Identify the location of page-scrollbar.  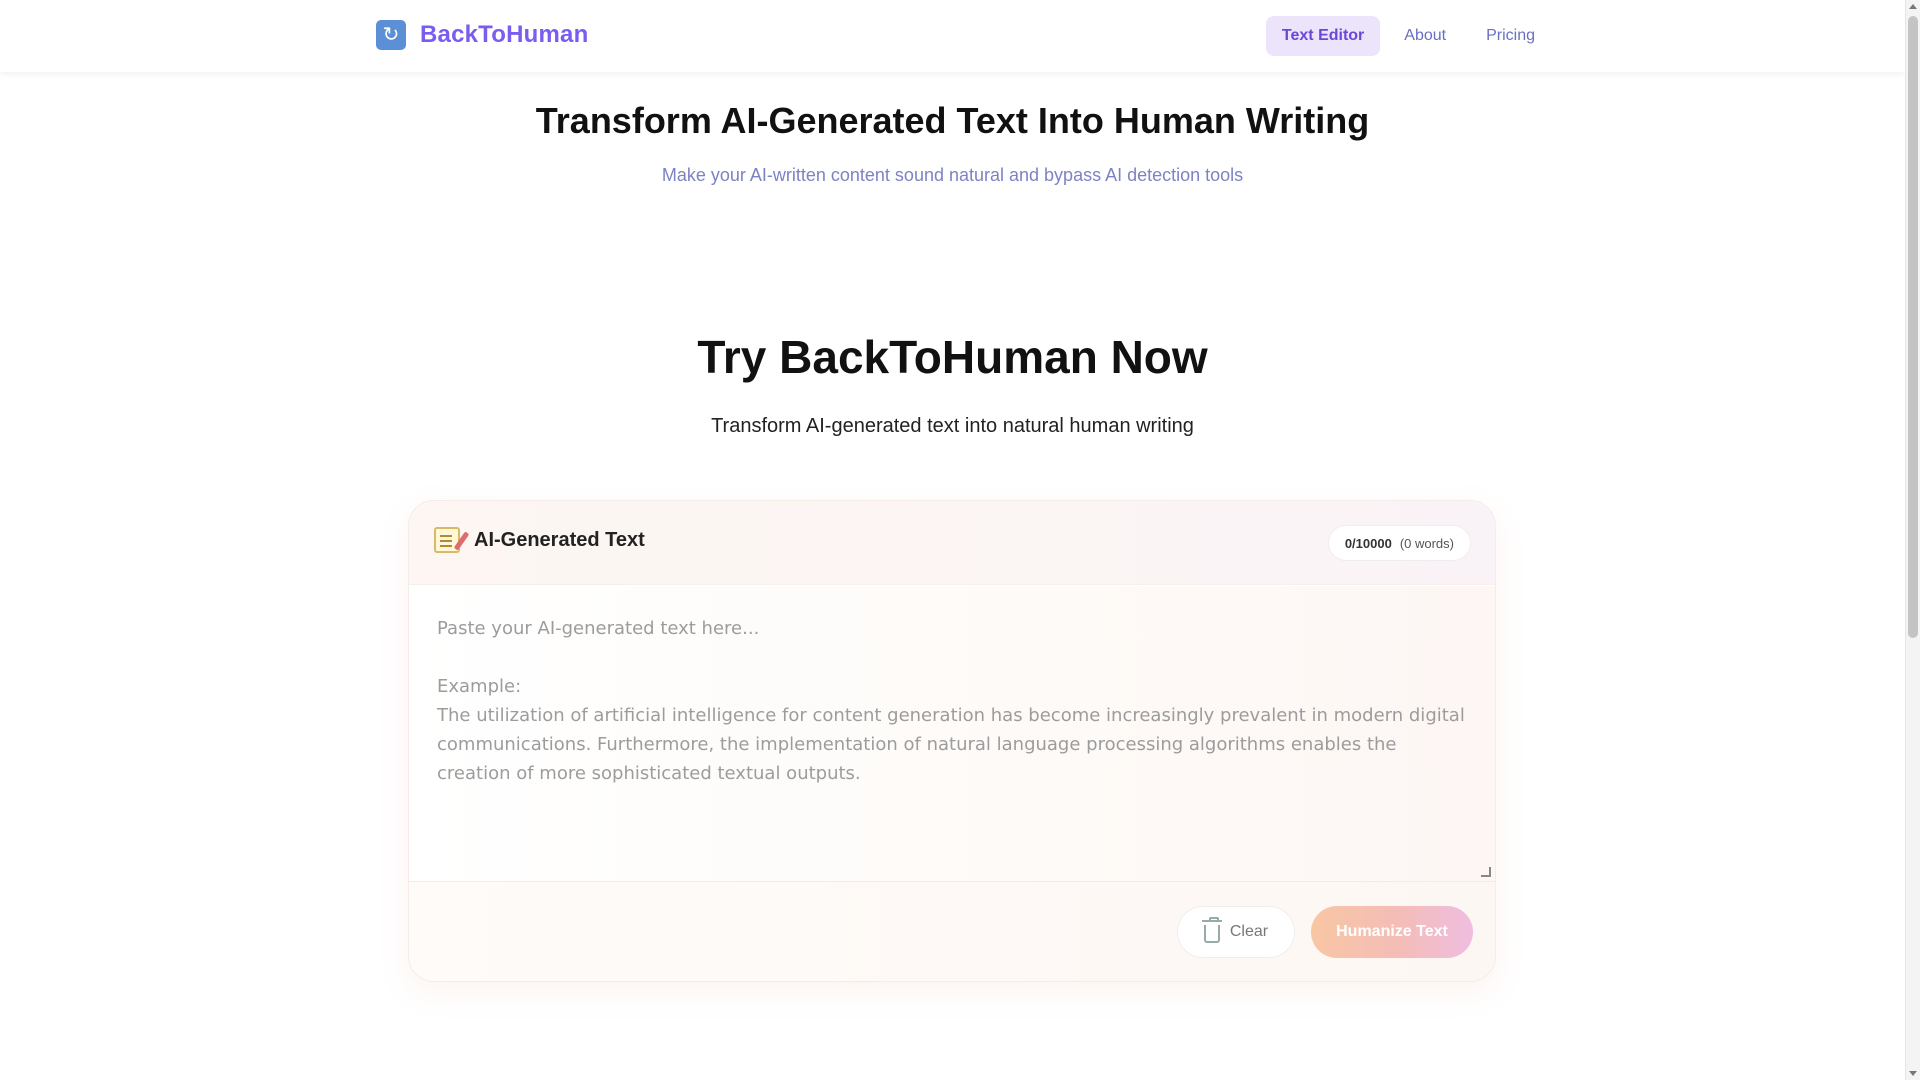
(1912, 540).